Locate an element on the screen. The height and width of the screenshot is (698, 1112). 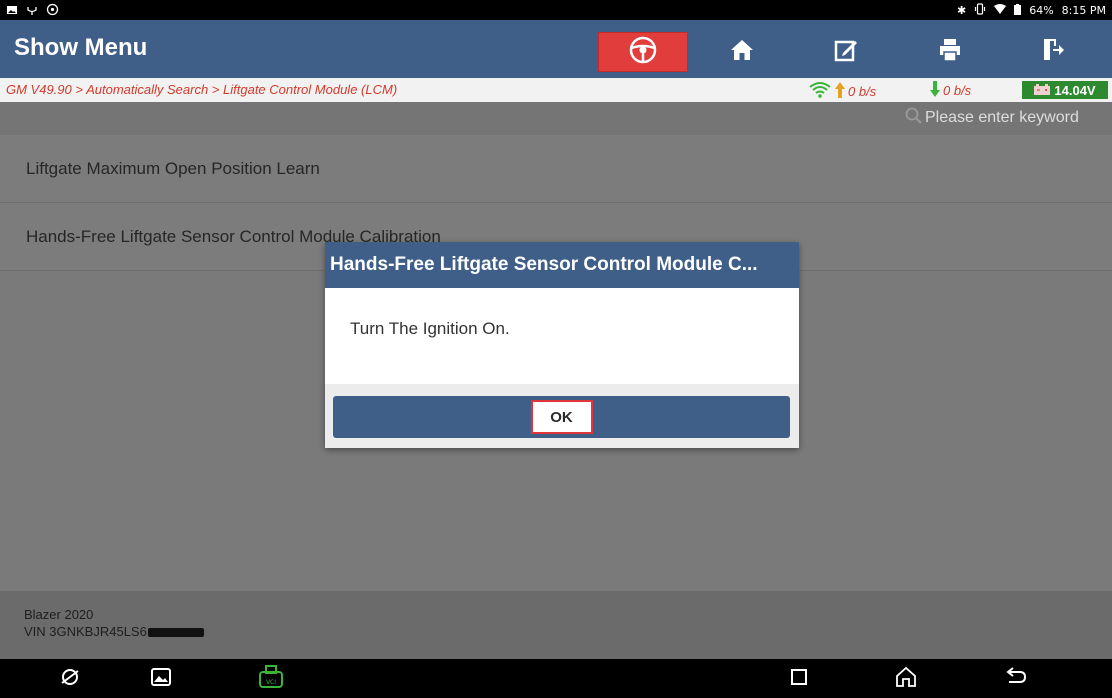
vehicle-info: Blazer 2020 VIN 3GNKBJR45LS6 is located at coordinates (556, 625).